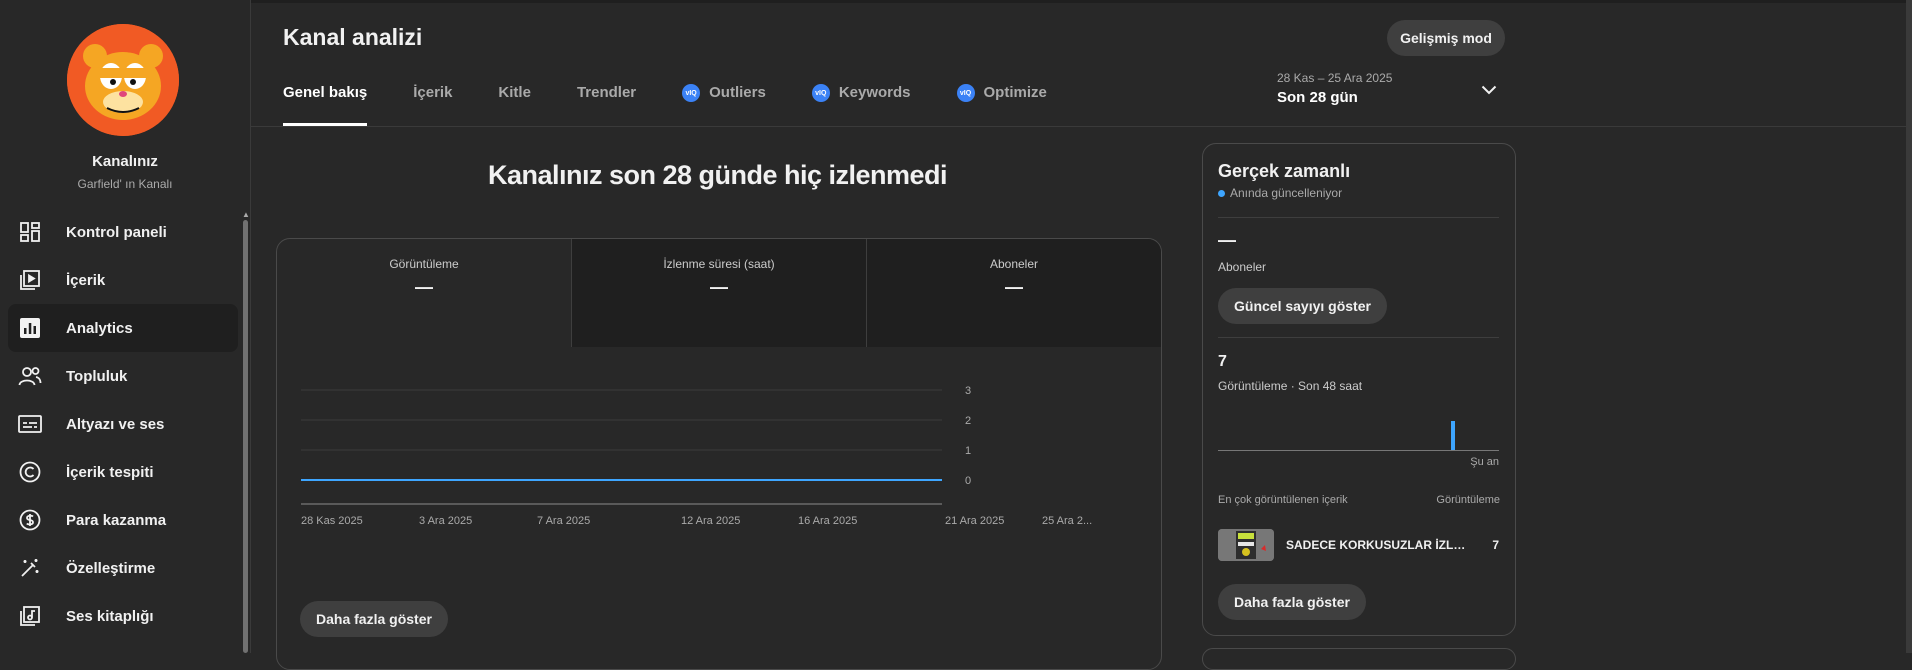 This screenshot has width=1912, height=670. Describe the element at coordinates (30, 232) in the screenshot. I see `dashboard-icon` at that location.